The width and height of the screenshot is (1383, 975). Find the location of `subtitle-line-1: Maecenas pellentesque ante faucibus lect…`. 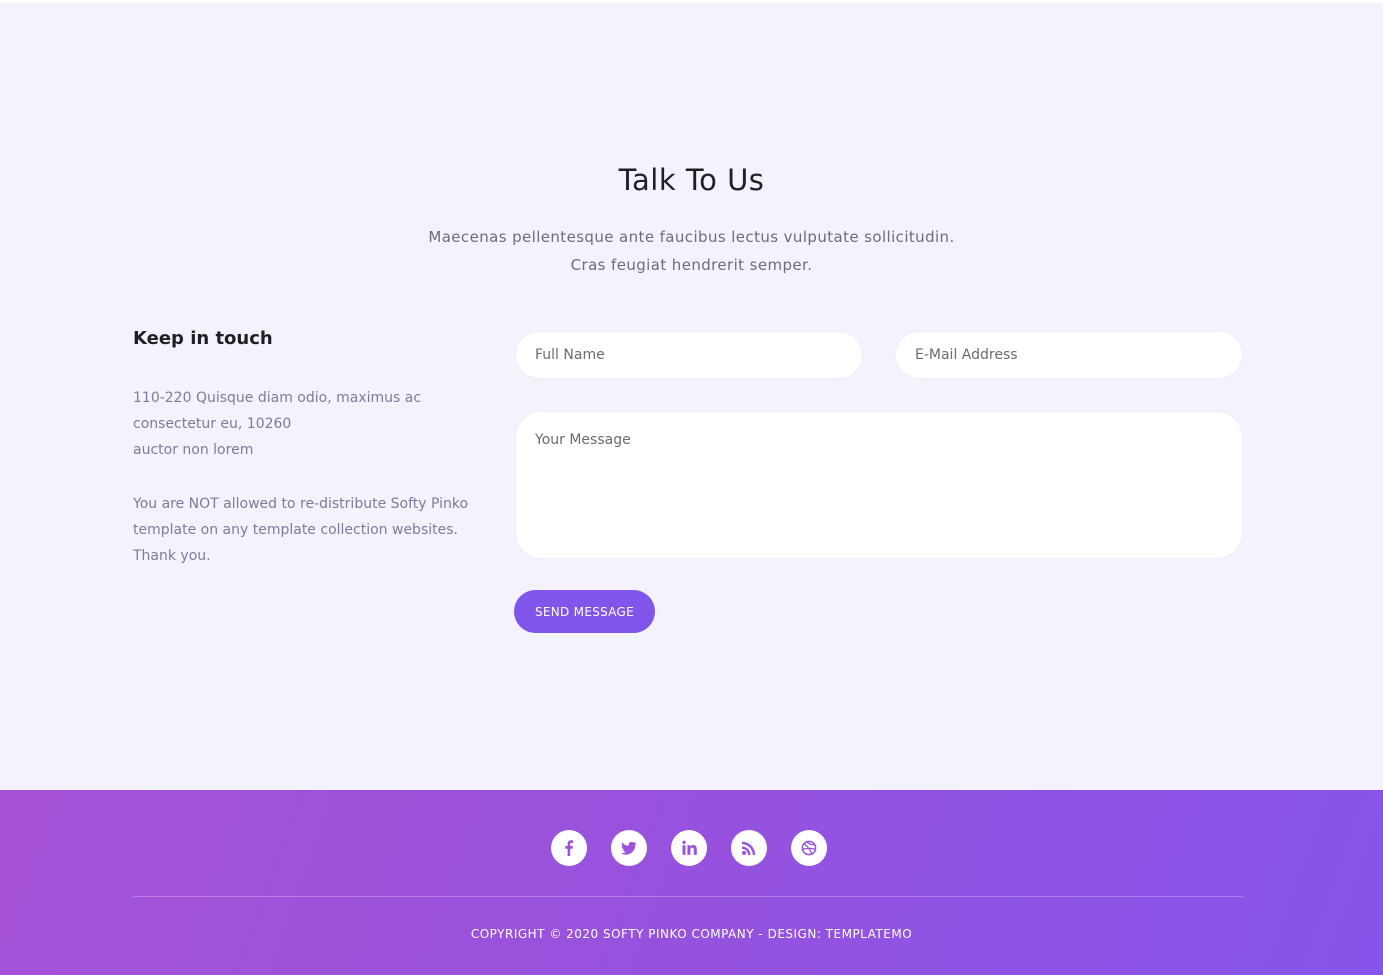

subtitle-line-1: Maecenas pellentesque ante faucibus lect… is located at coordinates (691, 237).